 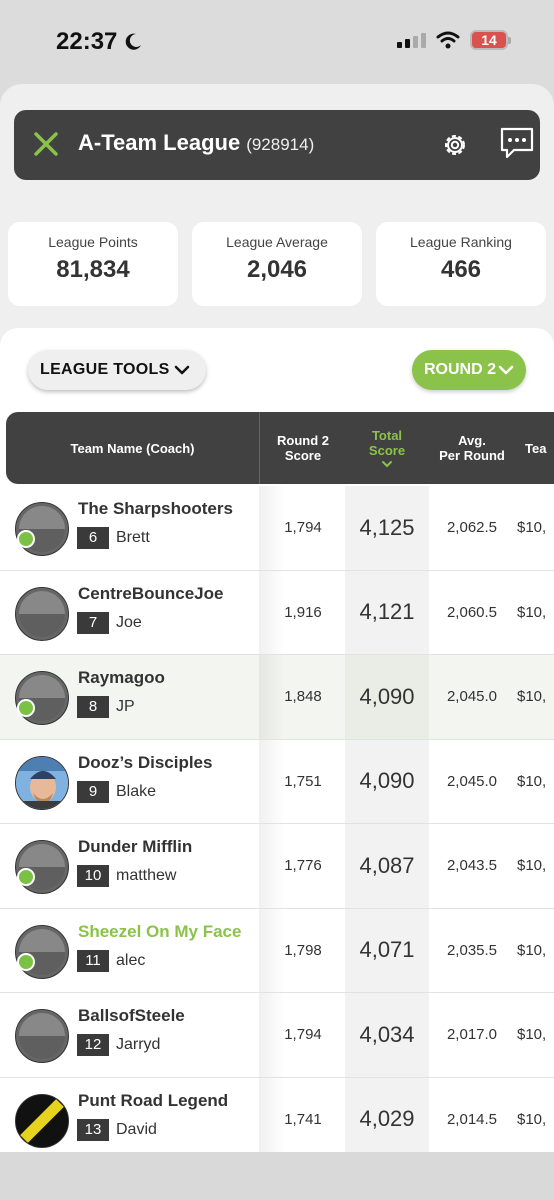 I want to click on rank-badge: 12, so click(x=93, y=1045).